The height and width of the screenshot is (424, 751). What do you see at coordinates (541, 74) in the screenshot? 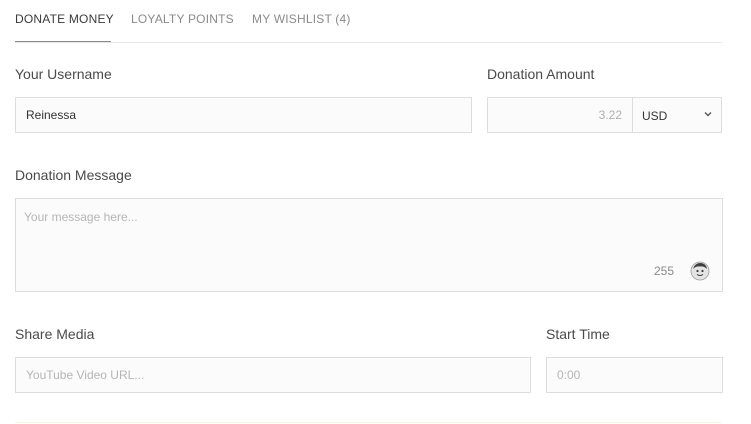
I see `donation-amount-label: Donation Amount` at bounding box center [541, 74].